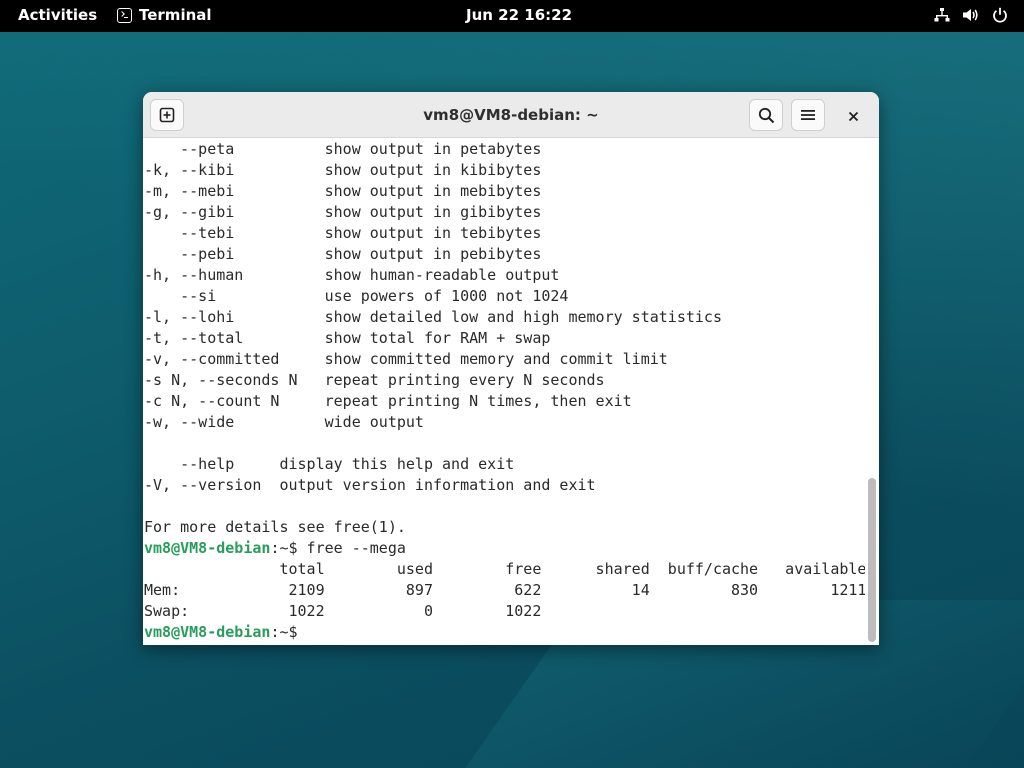 The width and height of the screenshot is (1024, 768). Describe the element at coordinates (942, 17) in the screenshot. I see `network-icon` at that location.